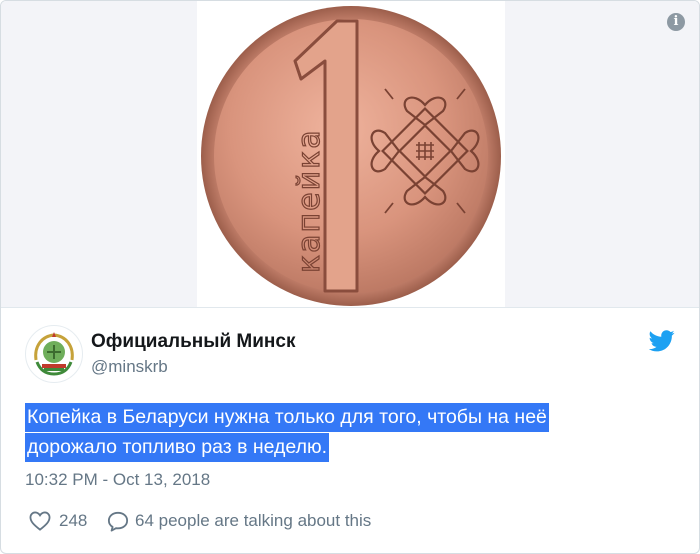 This screenshot has height=554, width=700. I want to click on heart-icon, so click(40, 521).